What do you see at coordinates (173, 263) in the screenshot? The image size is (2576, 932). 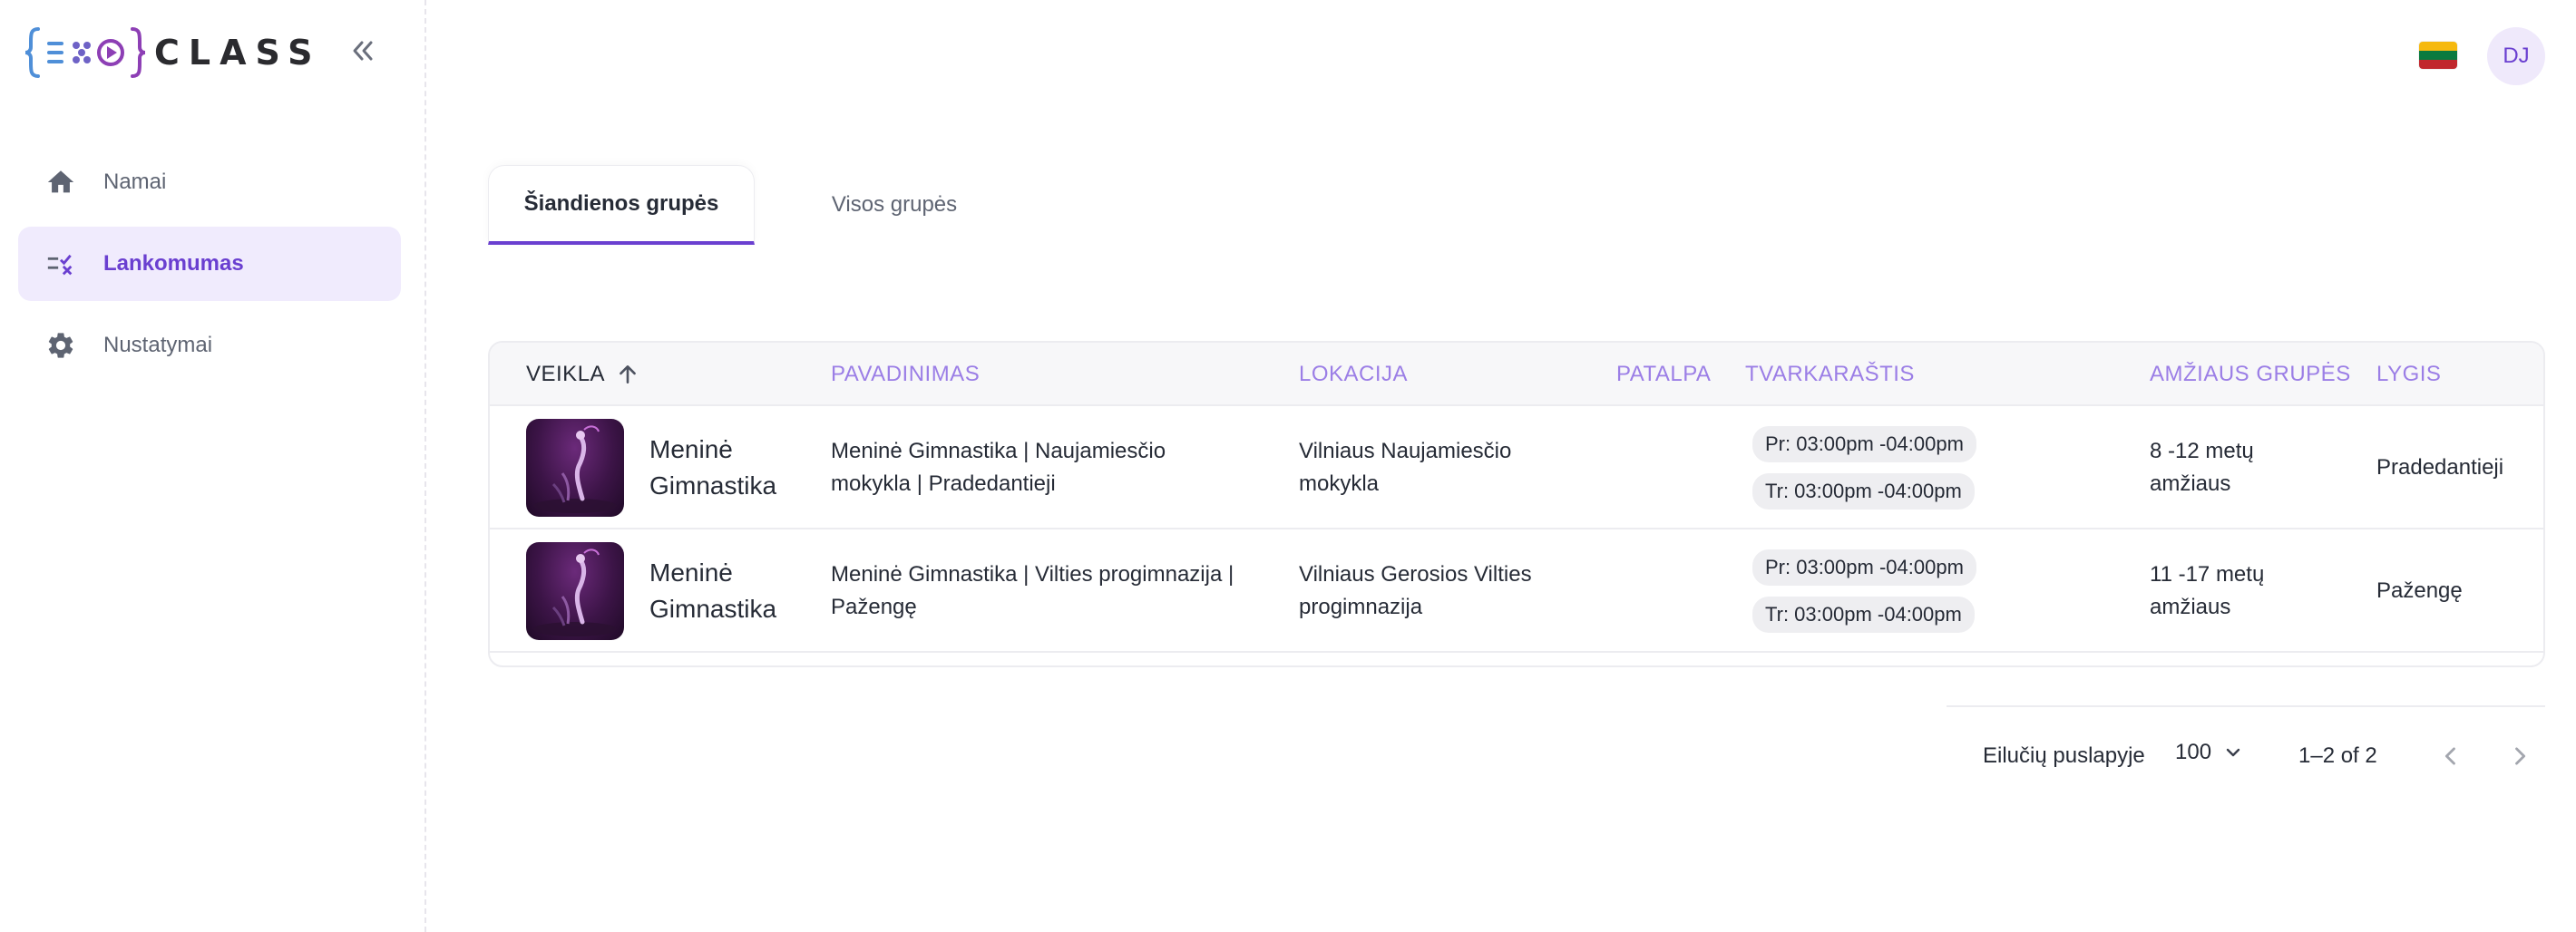 I see `sidebar-item-label: Lankomumas` at bounding box center [173, 263].